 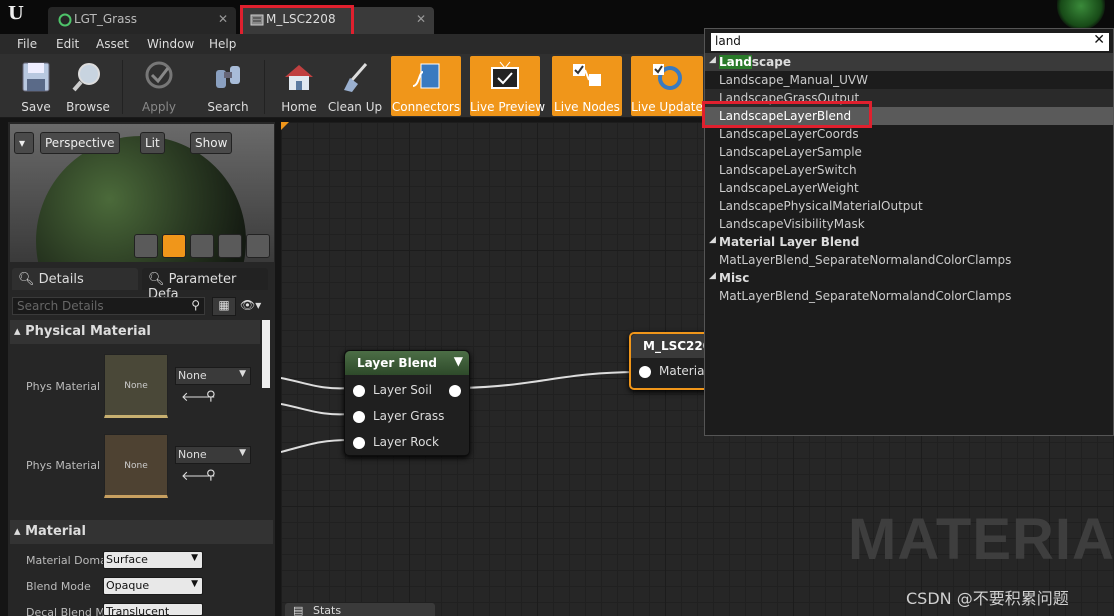 I want to click on clean-up-button: Clean Up, so click(x=355, y=86).